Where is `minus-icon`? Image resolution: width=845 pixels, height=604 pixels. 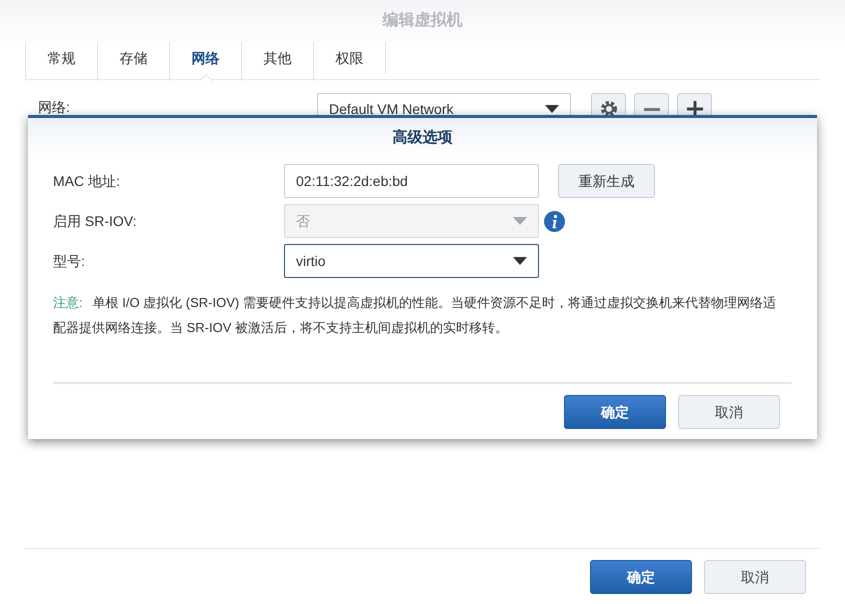
minus-icon is located at coordinates (652, 109).